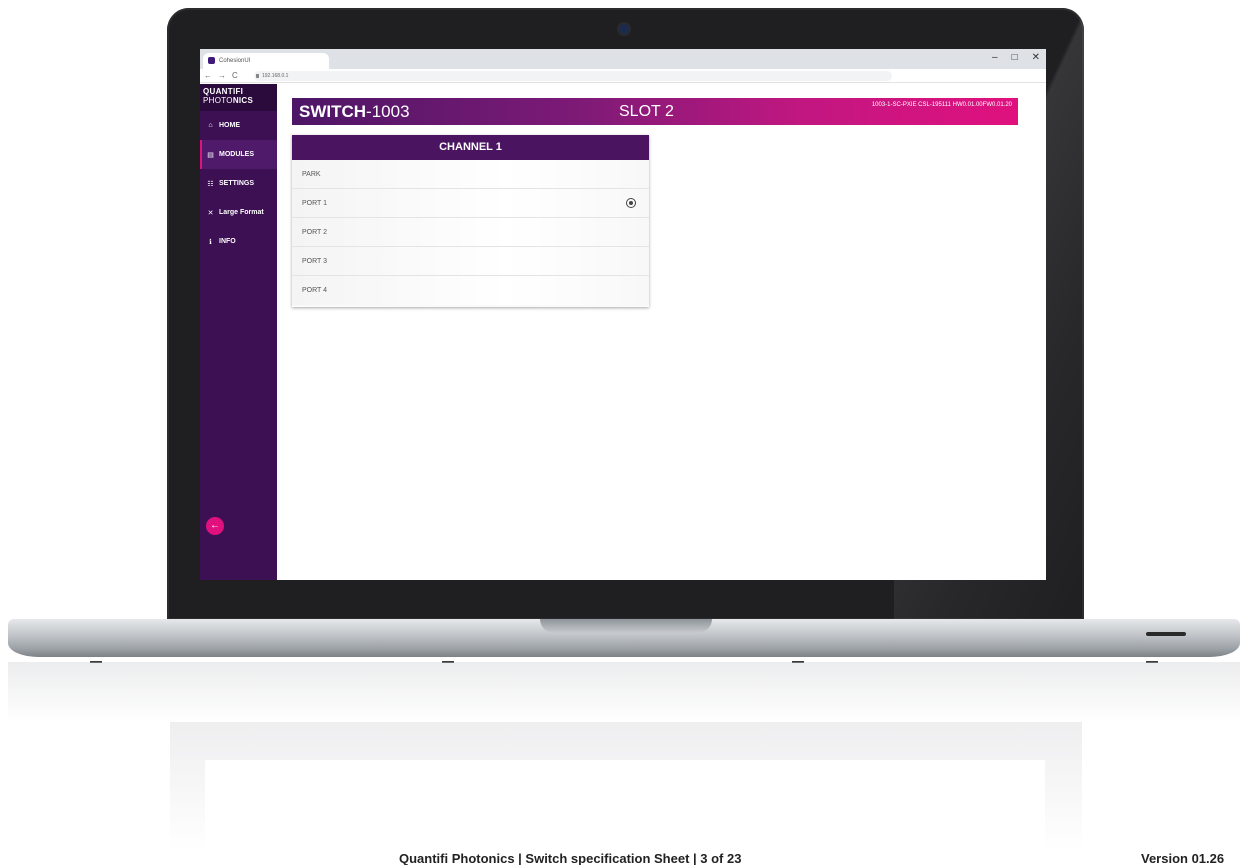  I want to click on sidebar-item-label: MODULES, so click(236, 154).